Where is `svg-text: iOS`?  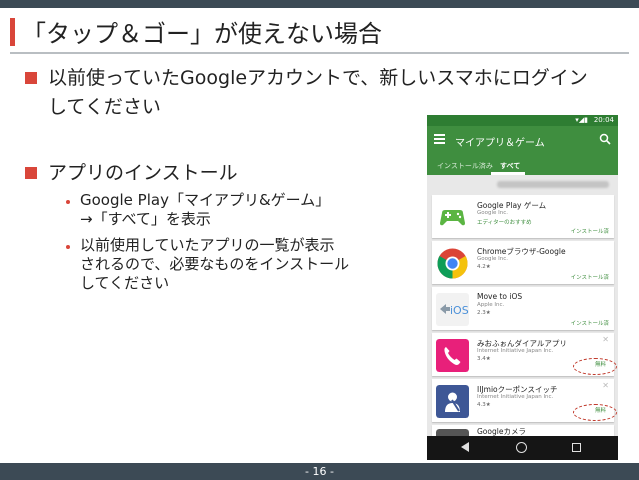 svg-text: iOS is located at coordinates (459, 310).